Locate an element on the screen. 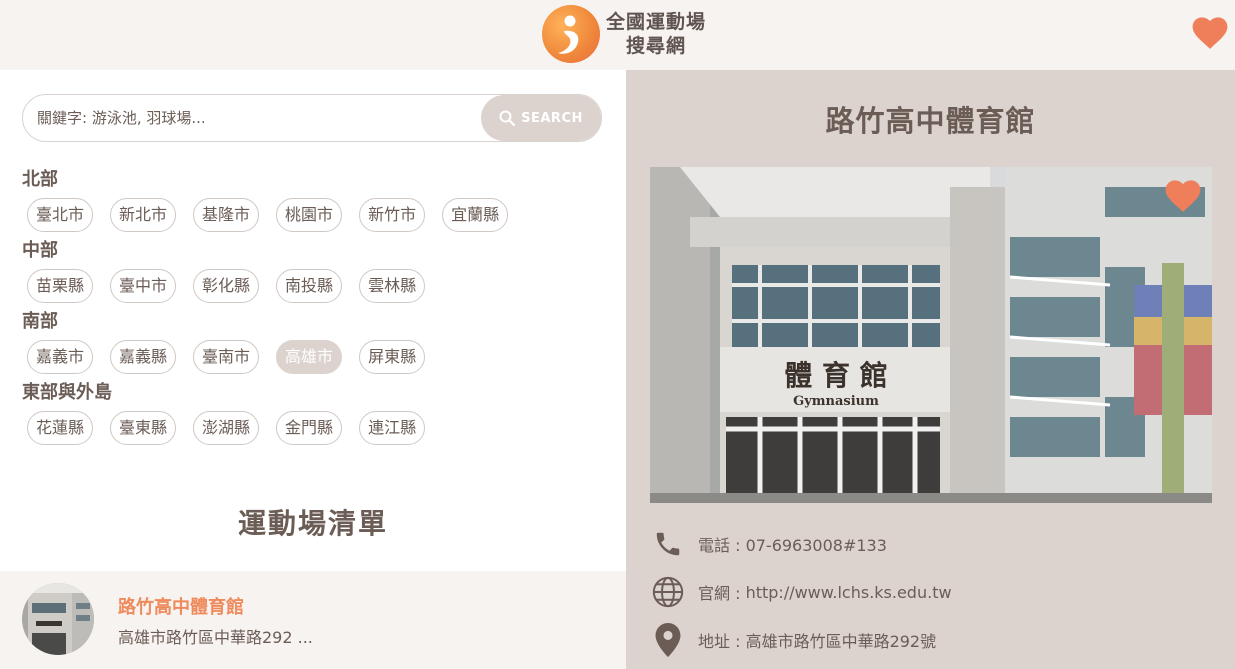 The height and width of the screenshot is (669, 1235). venue-list-title: 運動場清單 is located at coordinates (312, 523).